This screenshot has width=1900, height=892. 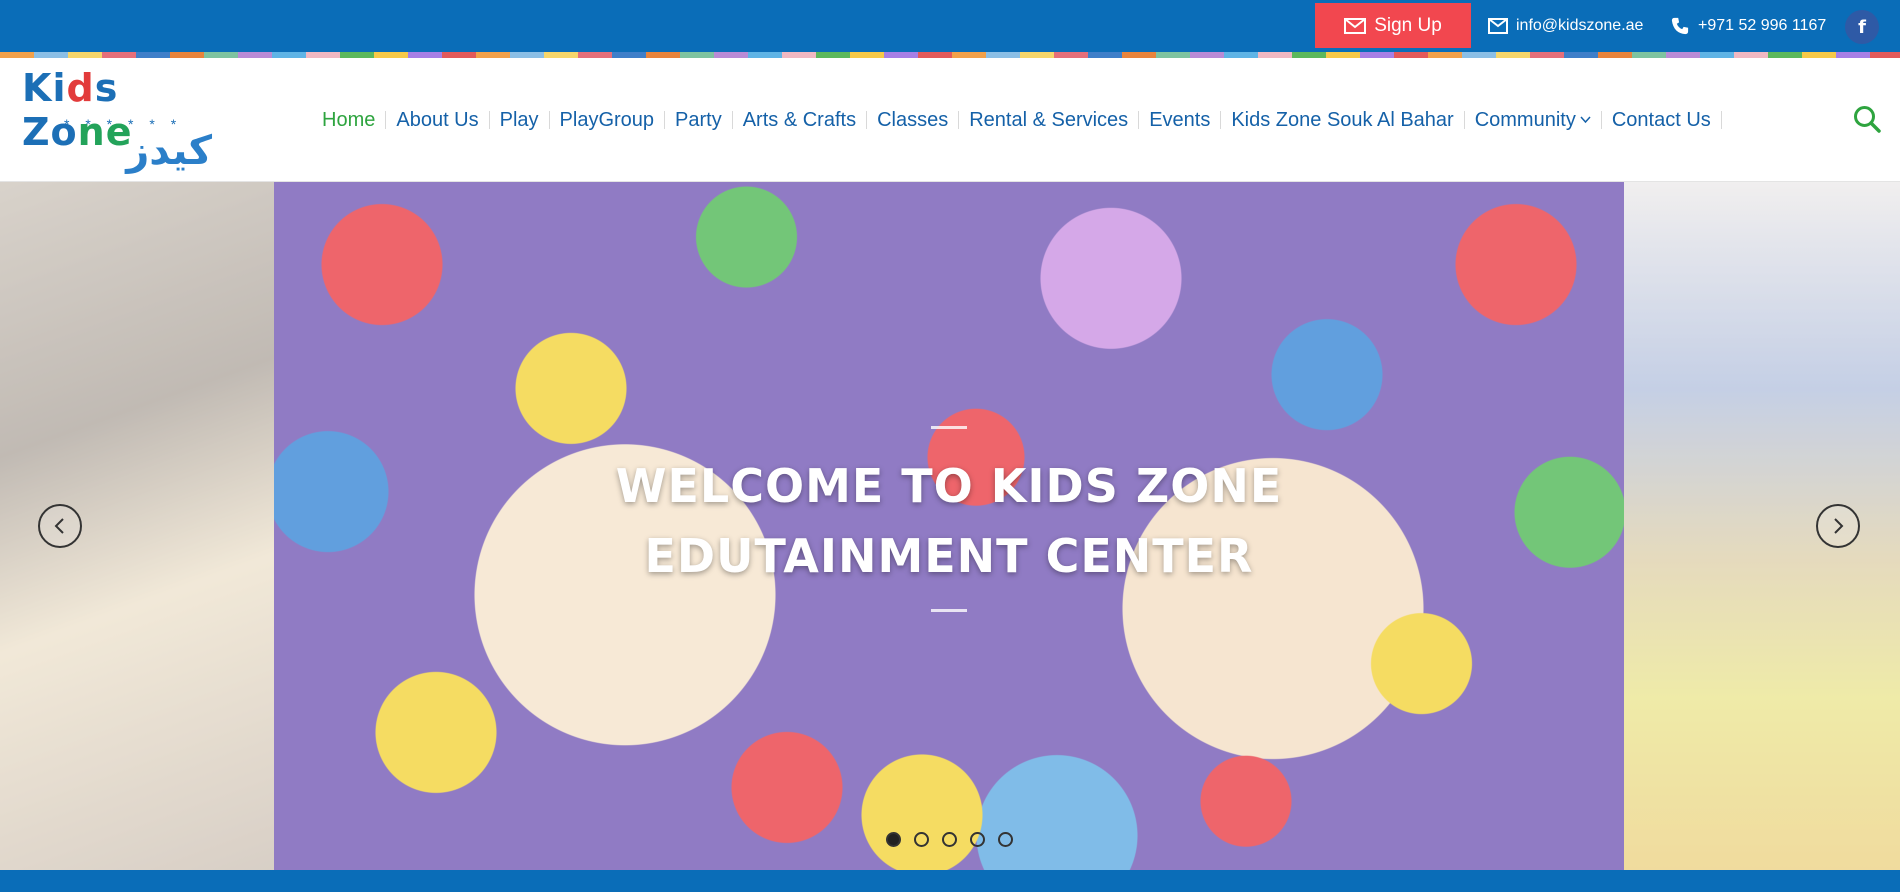 I want to click on slider-pagination, so click(x=949, y=839).